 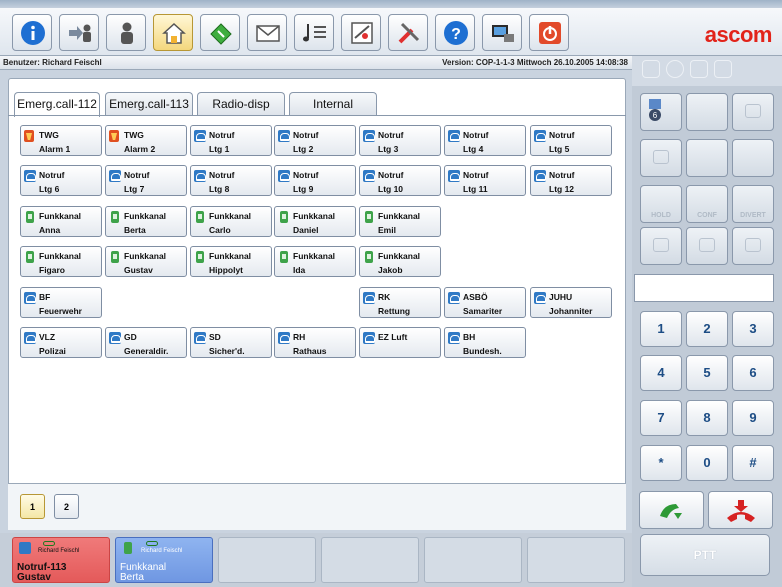 What do you see at coordinates (400, 342) in the screenshot?
I see `function-key: EZ Luft` at bounding box center [400, 342].